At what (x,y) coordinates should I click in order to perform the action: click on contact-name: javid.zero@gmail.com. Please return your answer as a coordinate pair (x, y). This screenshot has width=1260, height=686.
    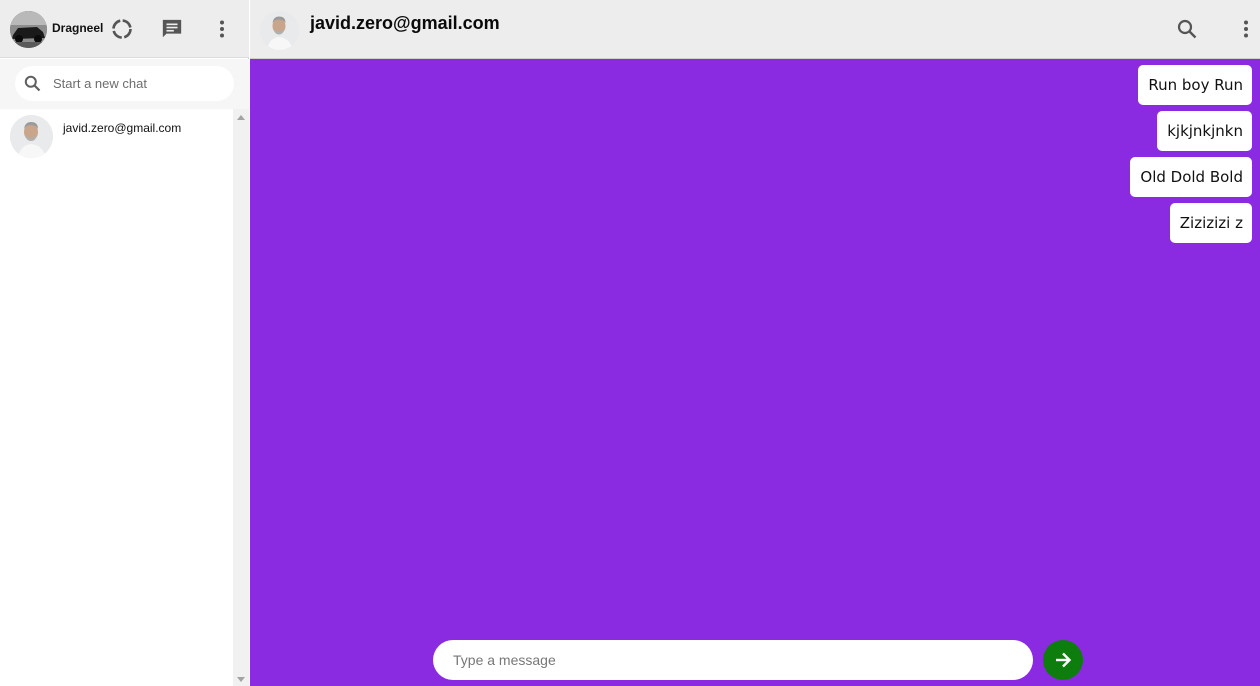
    Looking at the image, I should click on (405, 23).